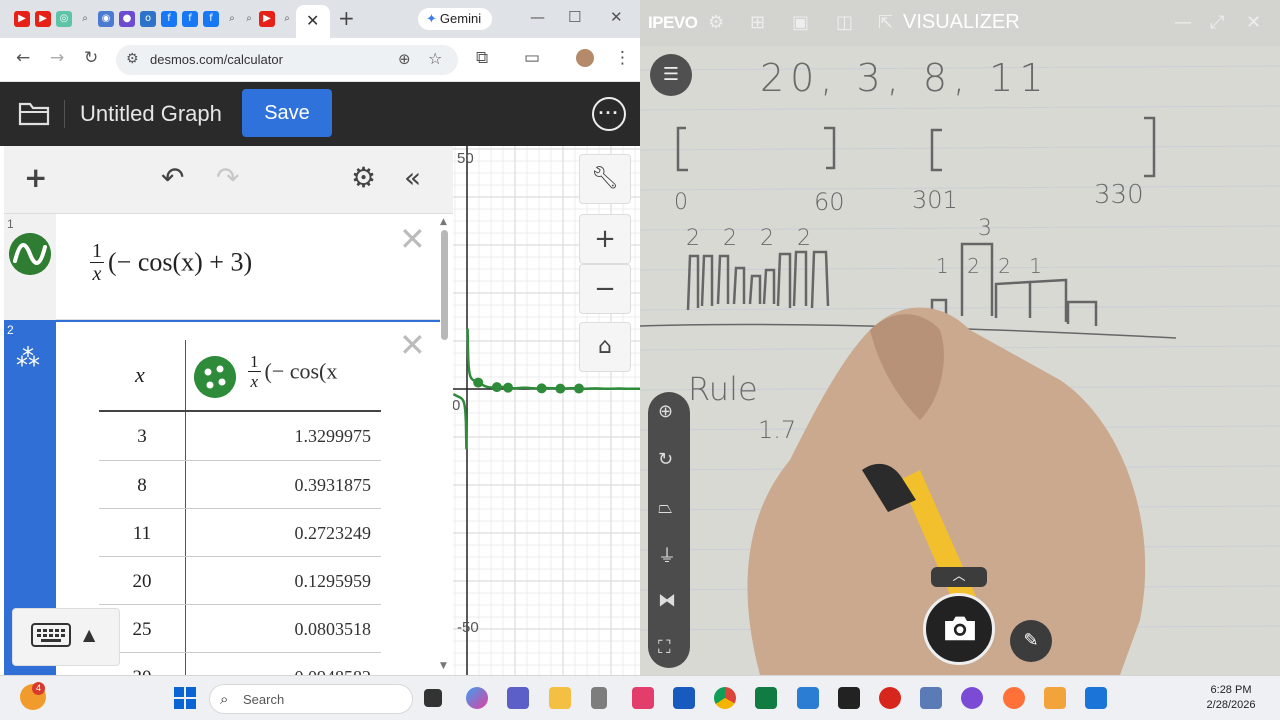 Image resolution: width=1280 pixels, height=720 pixels. Describe the element at coordinates (585, 58) in the screenshot. I see `profile-avatar` at that location.